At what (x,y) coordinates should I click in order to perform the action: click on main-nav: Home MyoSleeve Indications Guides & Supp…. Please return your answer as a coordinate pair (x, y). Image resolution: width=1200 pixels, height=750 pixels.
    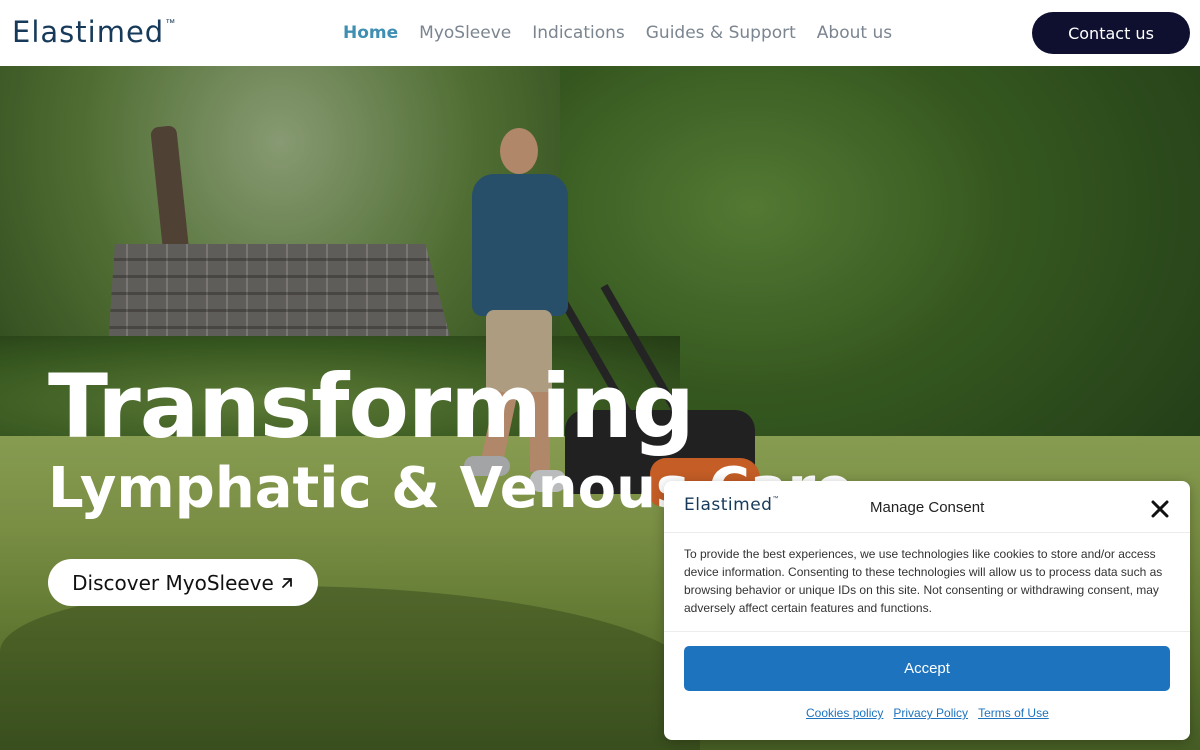
    Looking at the image, I should click on (628, 33).